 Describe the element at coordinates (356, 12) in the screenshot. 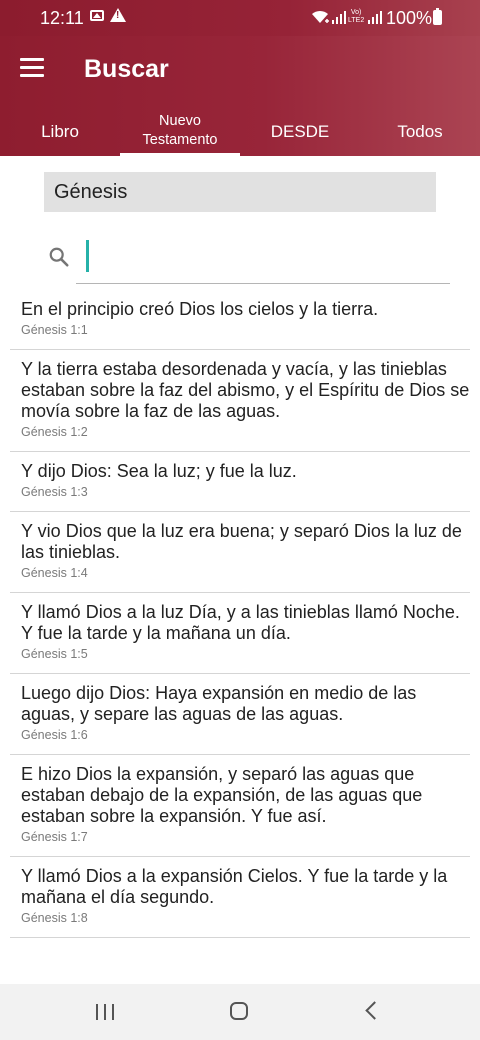

I see `volte-label-top: Vo)` at that location.